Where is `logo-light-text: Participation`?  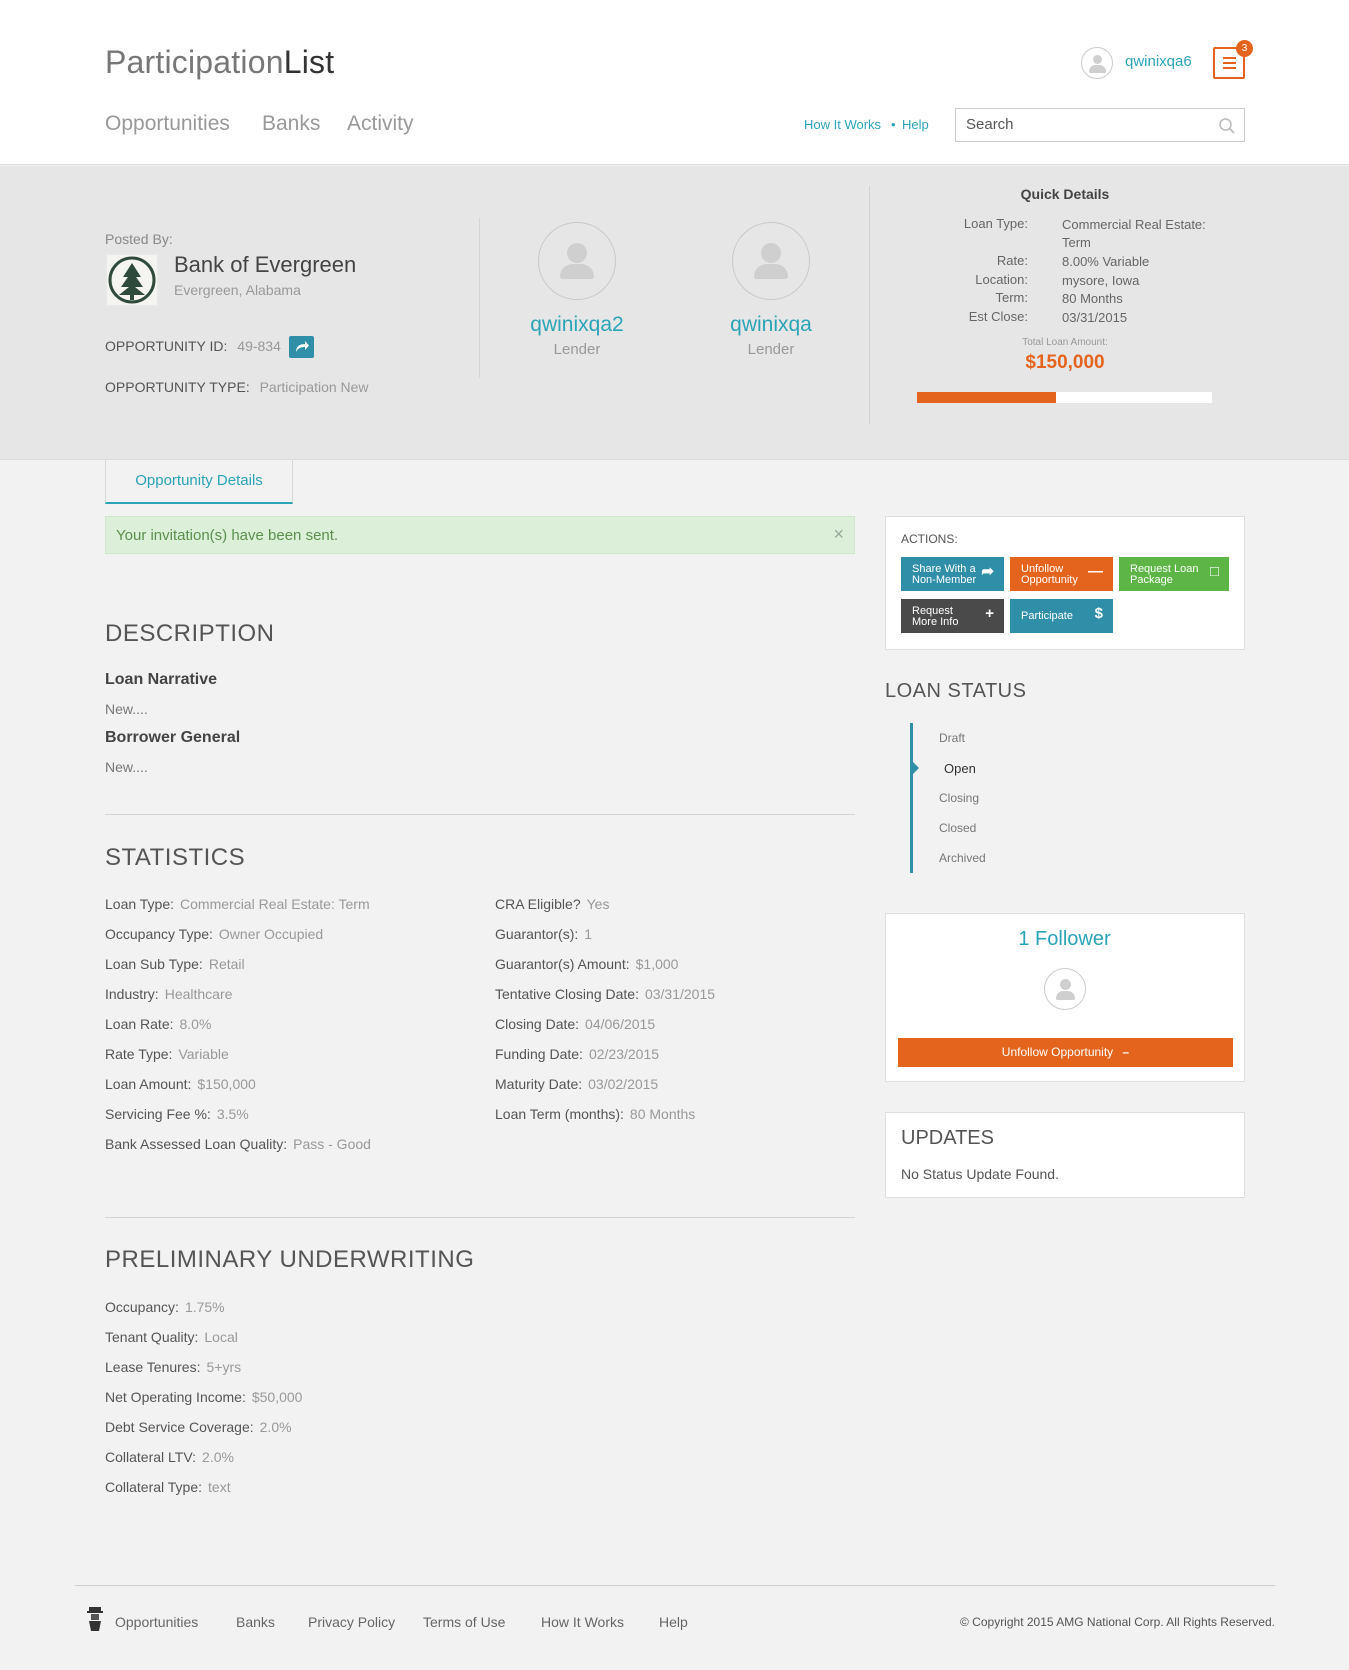
logo-light-text: Participation is located at coordinates (194, 62).